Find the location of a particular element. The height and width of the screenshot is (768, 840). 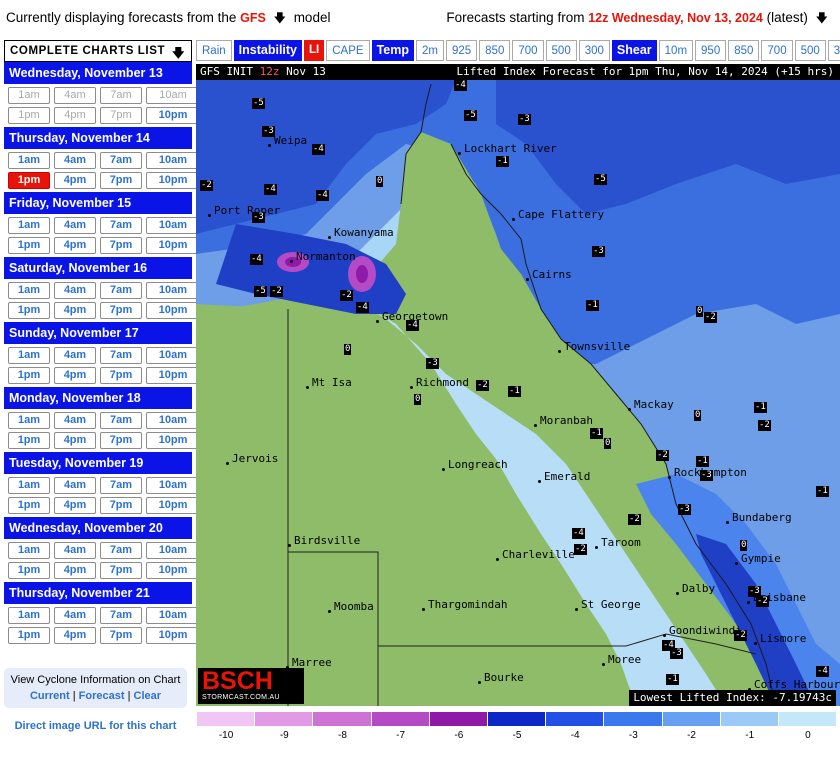

run-name: 12z Wednesday, Nov 13, 2024 is located at coordinates (675, 18).